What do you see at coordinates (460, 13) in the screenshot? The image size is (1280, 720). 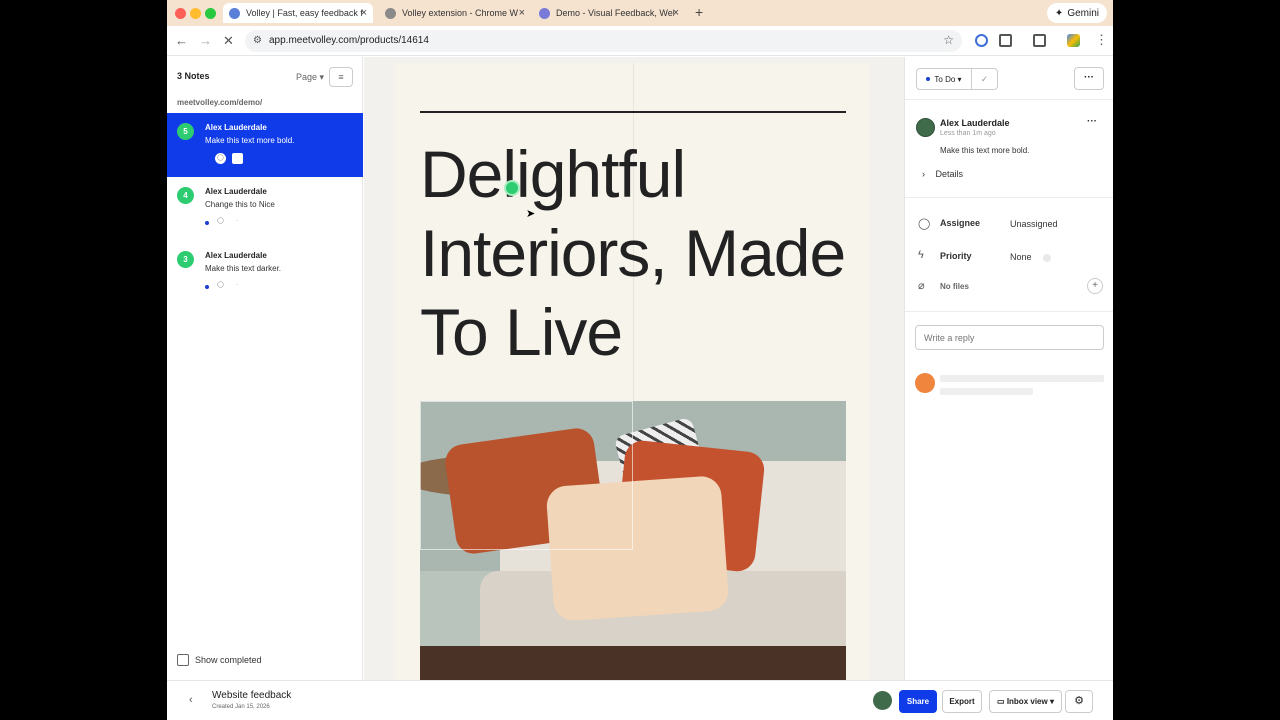 I see `tab-label: Volley extension - Chrome W` at bounding box center [460, 13].